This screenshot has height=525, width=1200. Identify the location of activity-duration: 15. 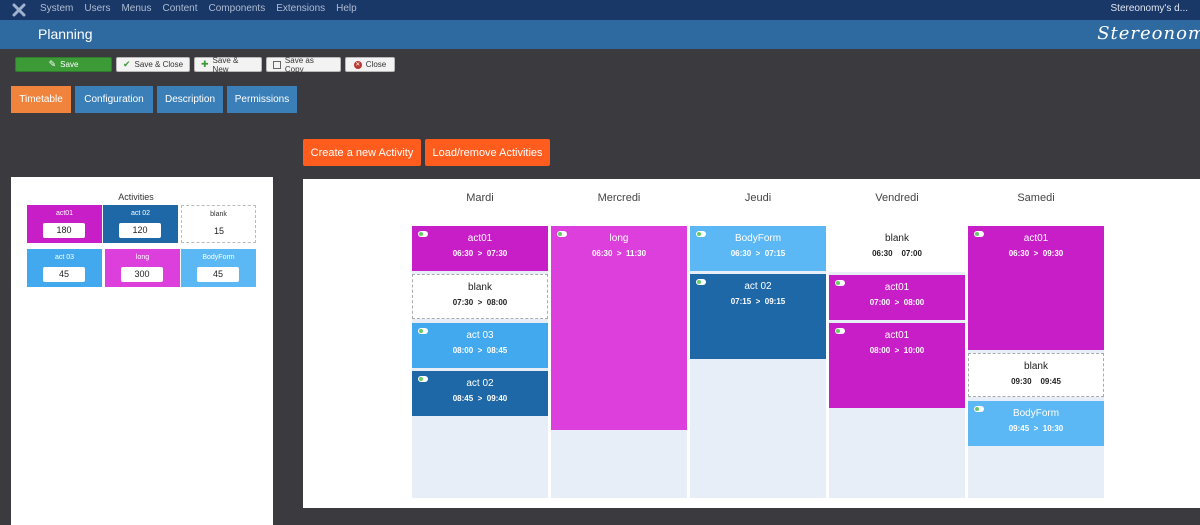
(218, 231).